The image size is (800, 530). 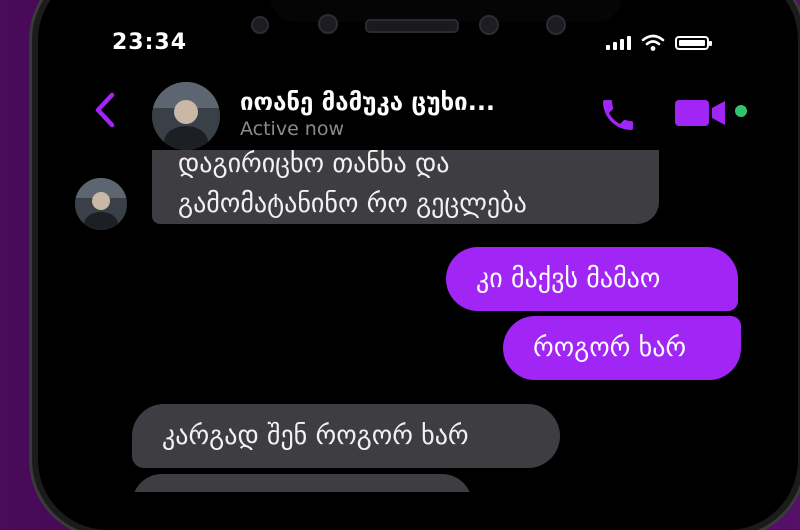 I want to click on presence-status: Active now, so click(x=292, y=129).